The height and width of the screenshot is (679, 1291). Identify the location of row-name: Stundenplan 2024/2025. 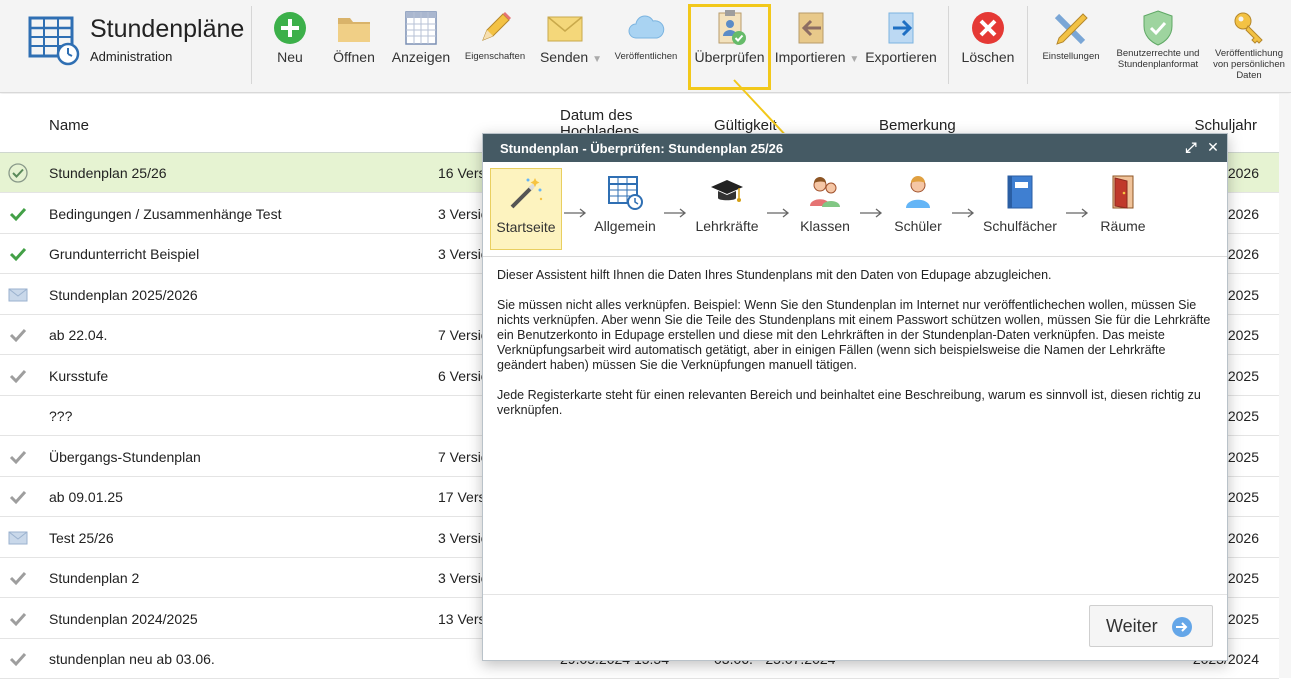
(123, 618).